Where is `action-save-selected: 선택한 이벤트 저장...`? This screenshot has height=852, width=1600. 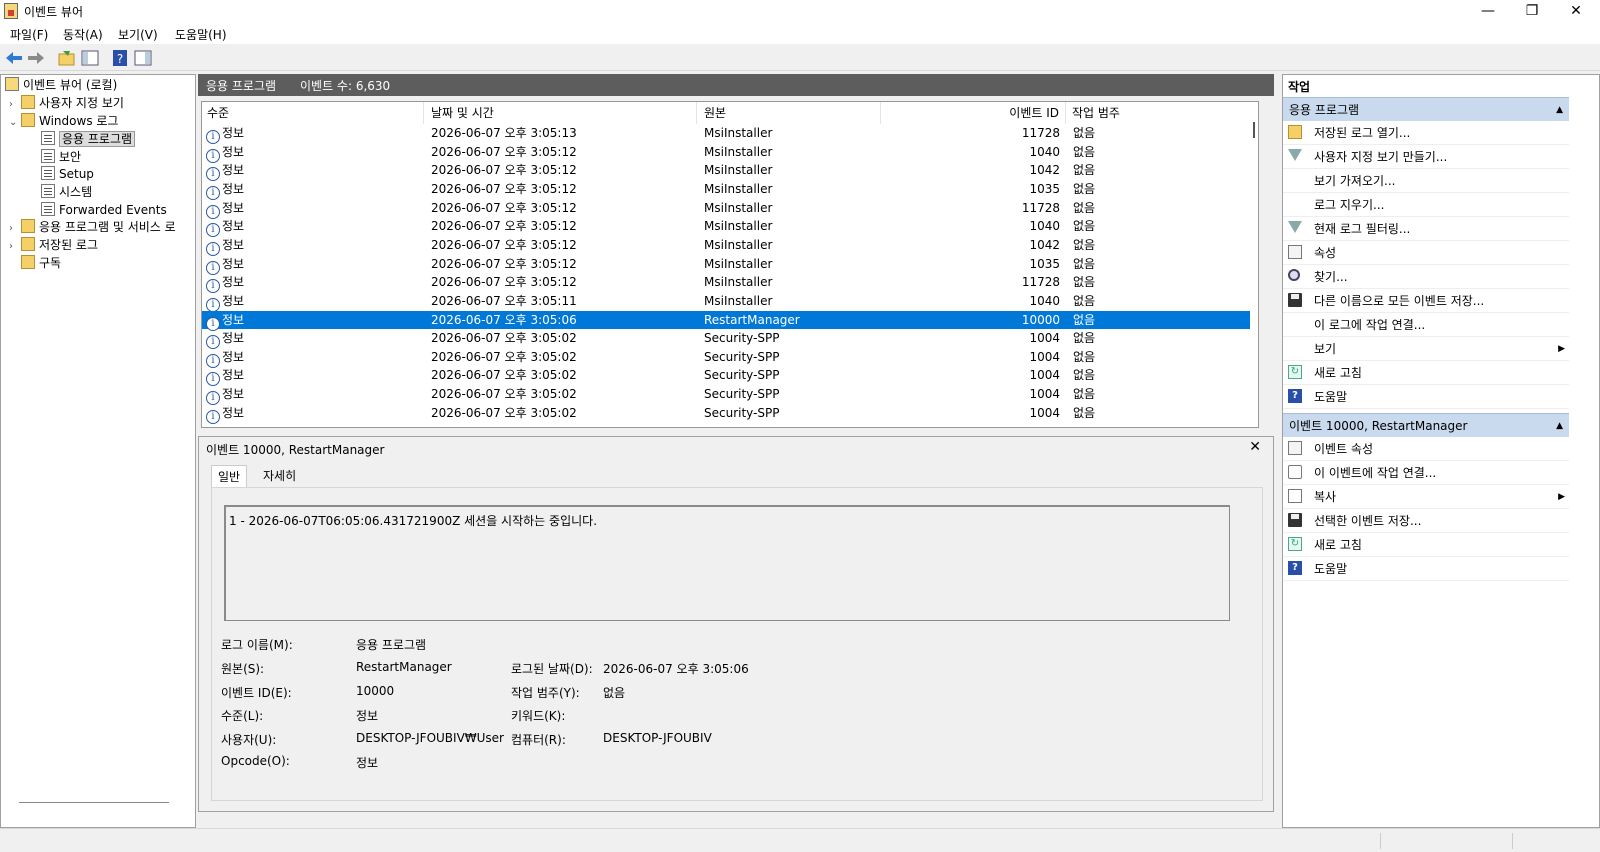
action-save-selected: 선택한 이벤트 저장... is located at coordinates (1426, 521).